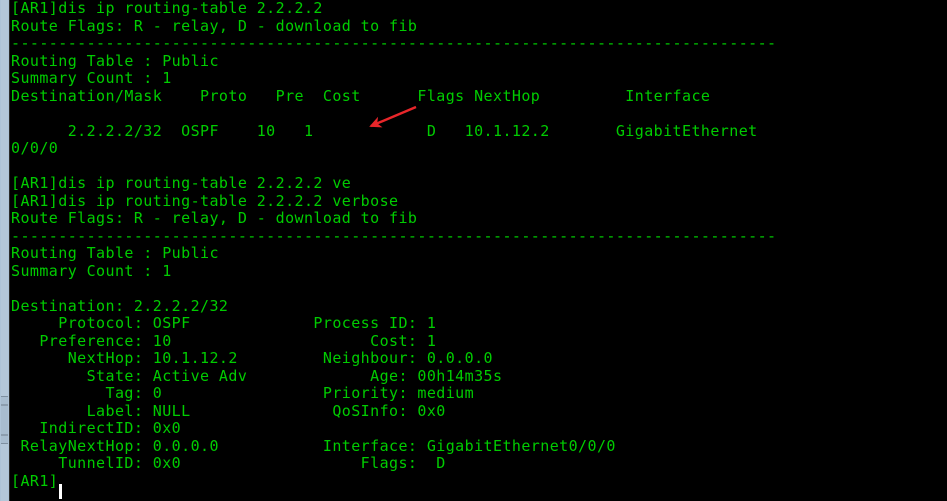 The image size is (947, 501). I want to click on route-table-row-wrap-line: 0/0/0, so click(35, 148).